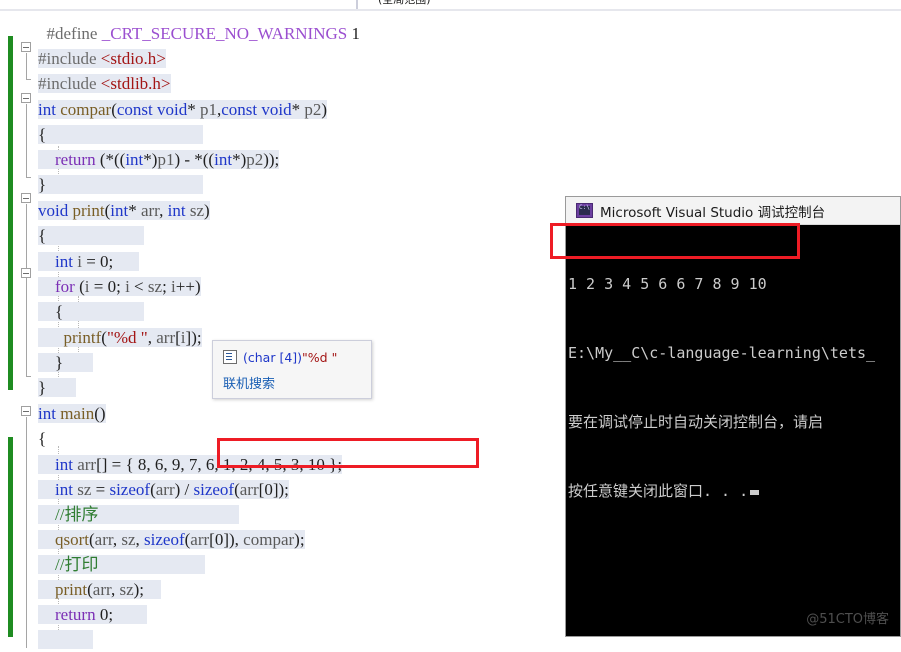  Describe the element at coordinates (755, 492) in the screenshot. I see `console-cursor` at that location.